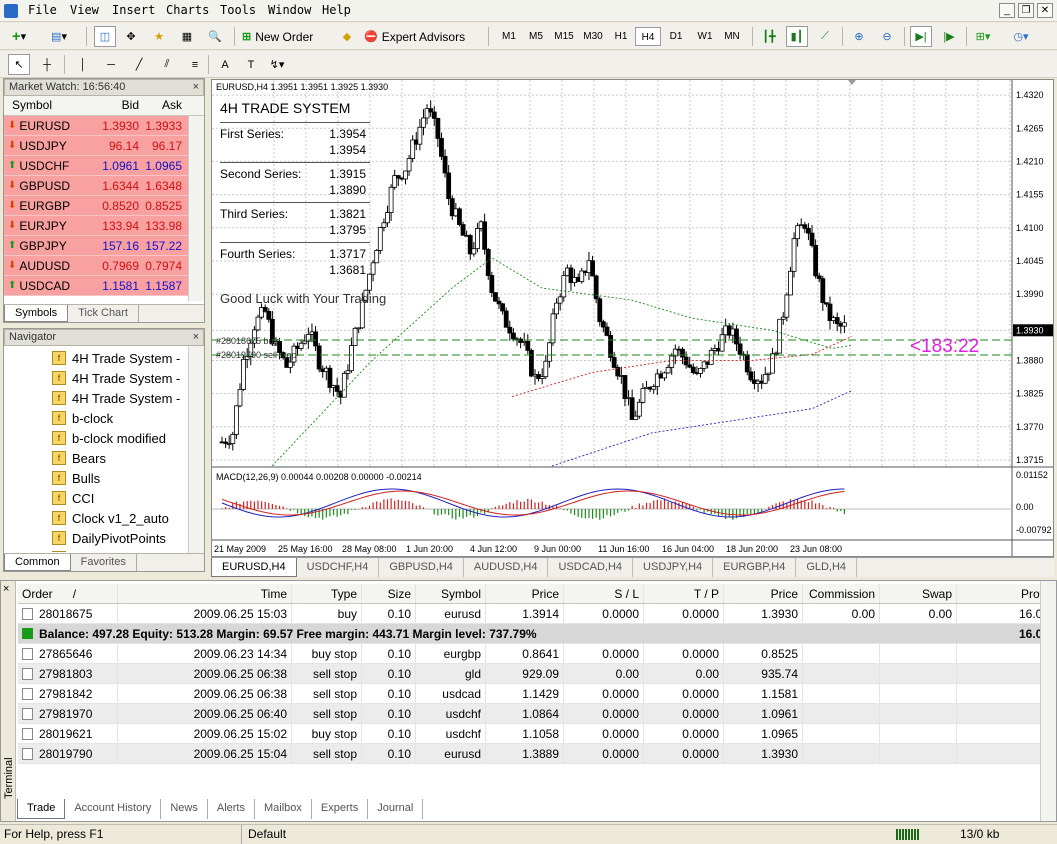 The height and width of the screenshot is (844, 1057). I want to click on terminal-tab: News, so click(184, 809).